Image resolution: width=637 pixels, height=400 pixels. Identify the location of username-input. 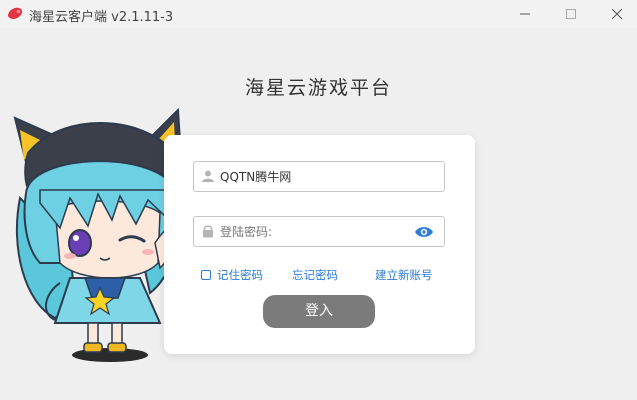
(312, 176).